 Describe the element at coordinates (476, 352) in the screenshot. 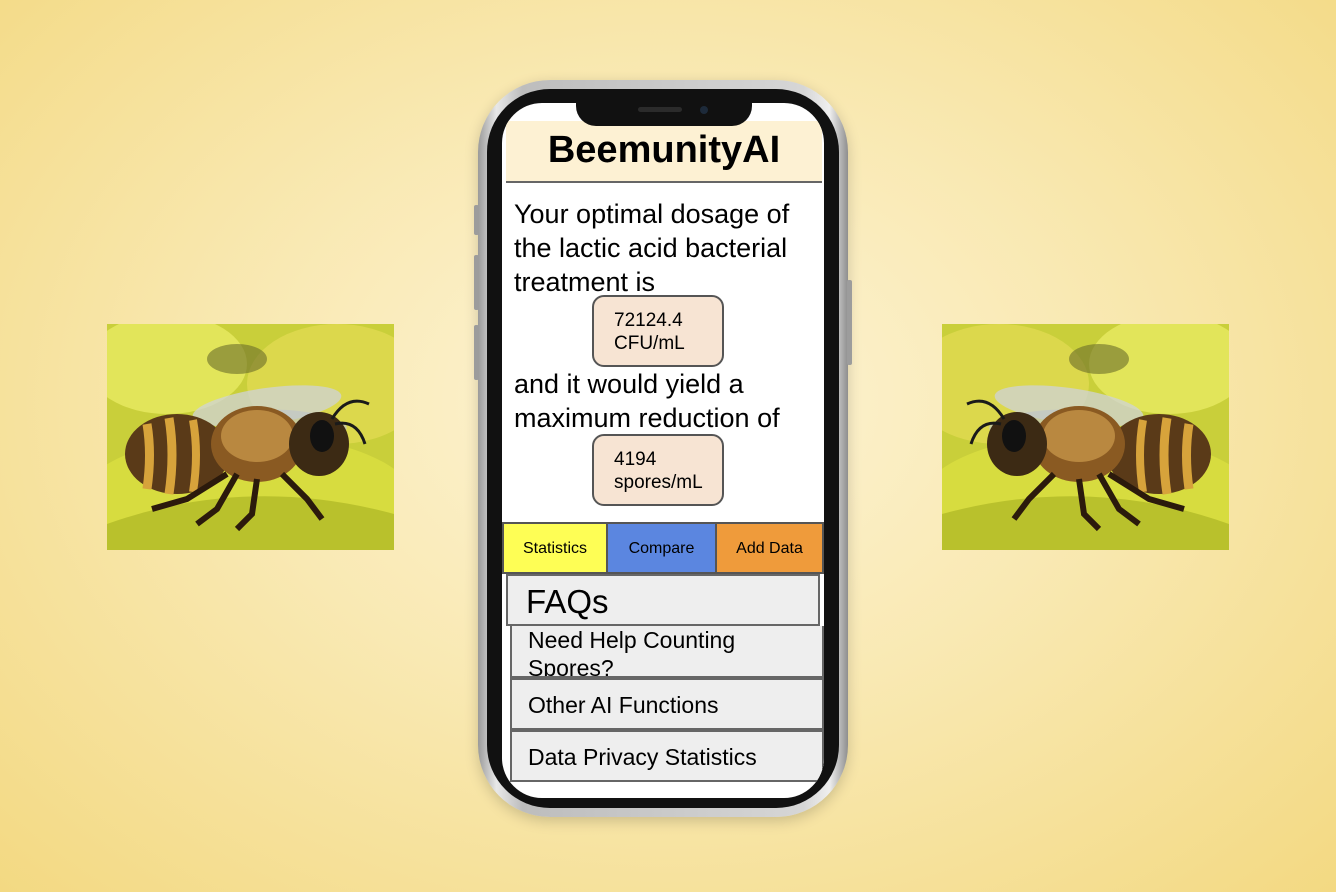

I see `phone-volume-down-button` at that location.